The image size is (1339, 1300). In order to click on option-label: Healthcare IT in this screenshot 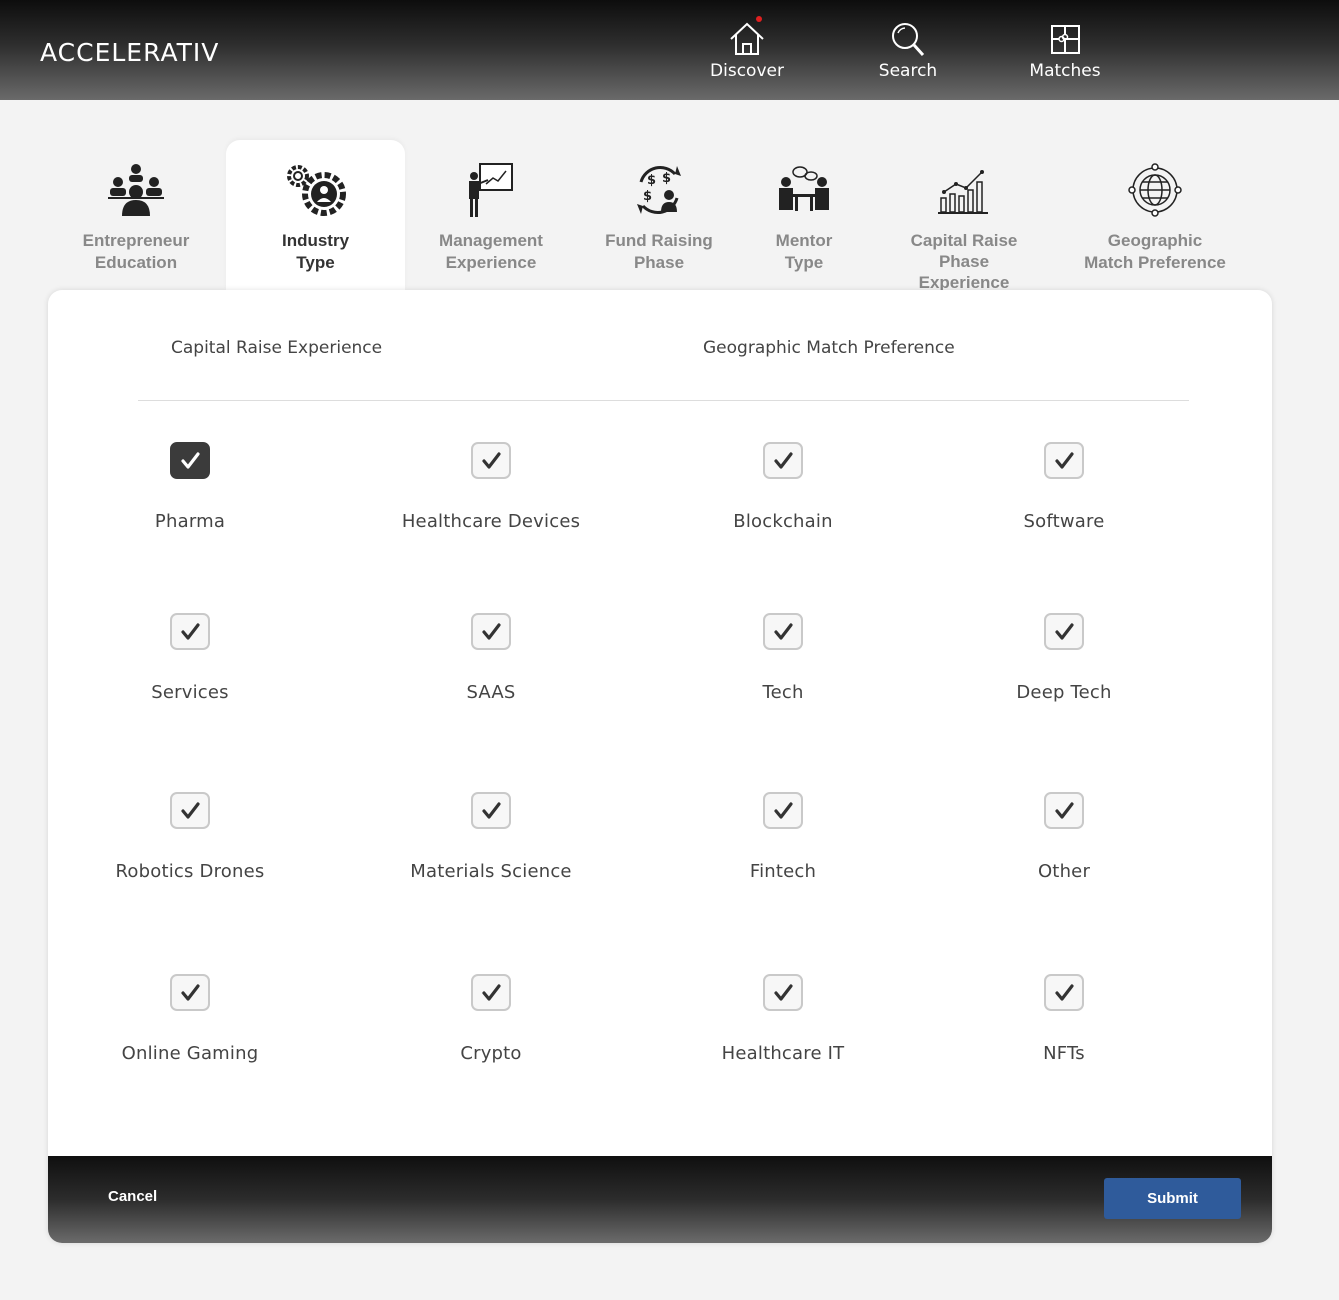, I will do `click(783, 1053)`.